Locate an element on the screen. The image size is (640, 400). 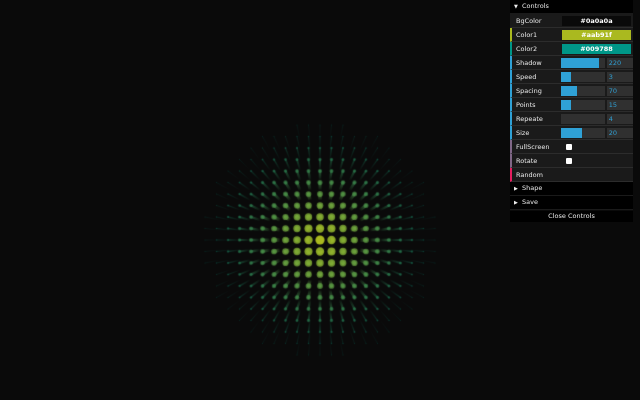
color2-input: #009788 is located at coordinates (596, 48).